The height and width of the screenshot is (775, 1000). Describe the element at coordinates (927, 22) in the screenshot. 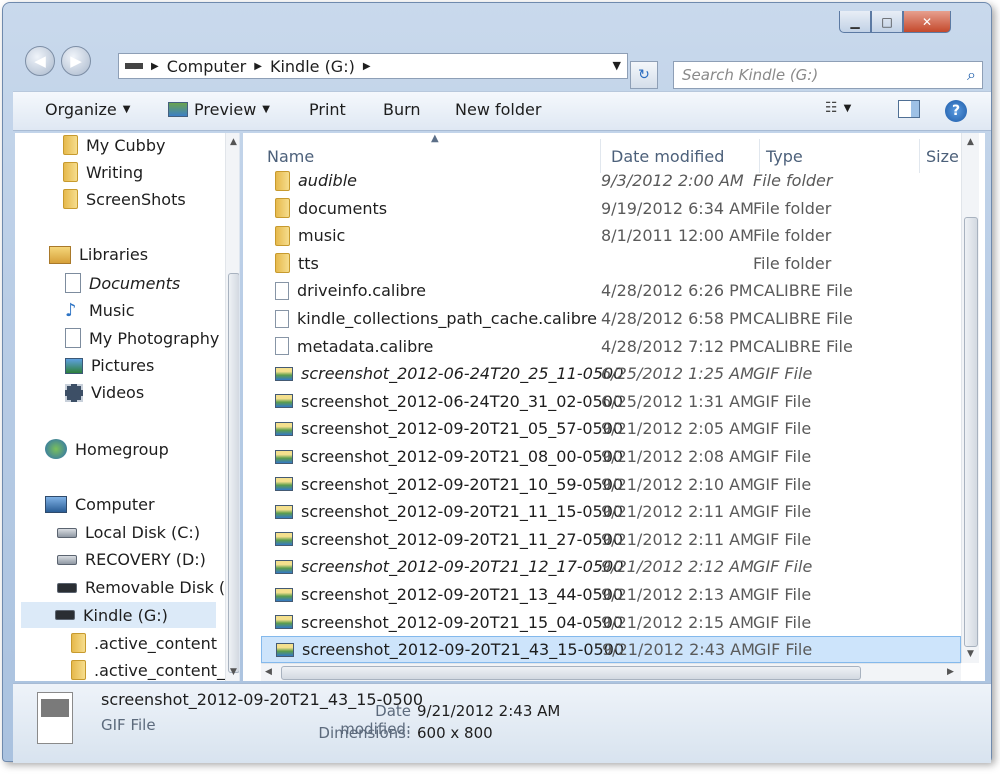

I see `close-button: ✕` at that location.